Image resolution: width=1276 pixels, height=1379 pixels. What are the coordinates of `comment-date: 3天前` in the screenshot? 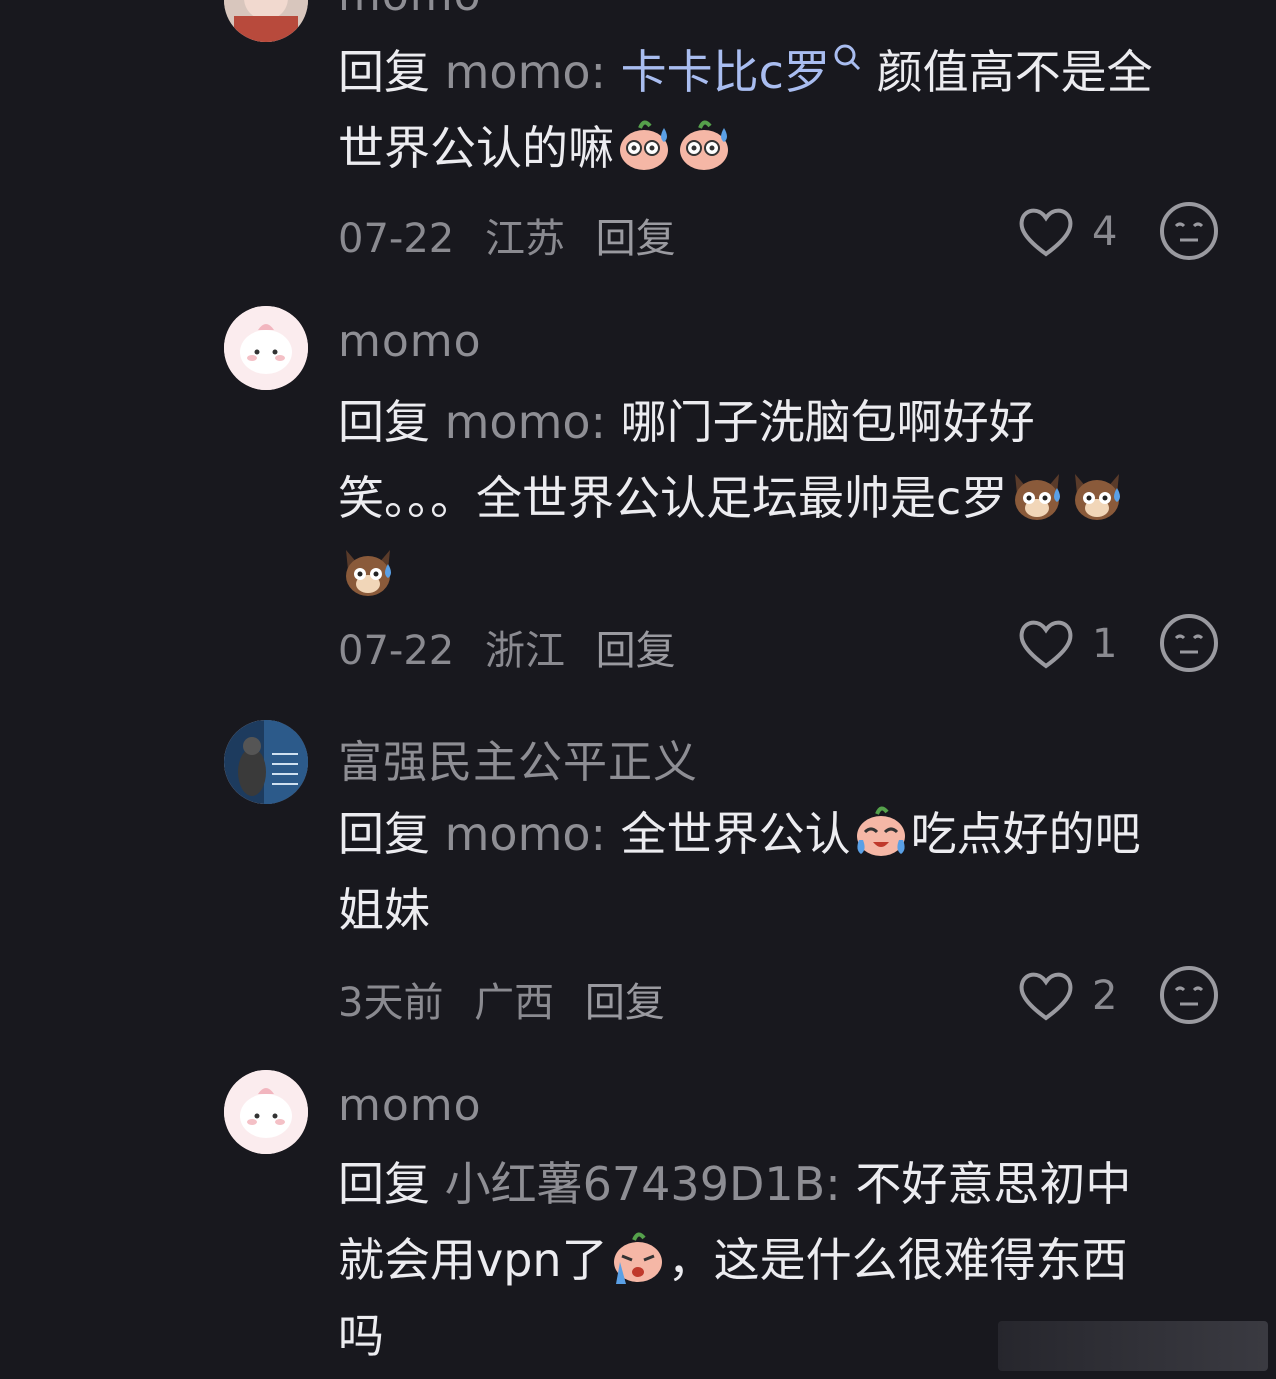 It's located at (391, 1003).